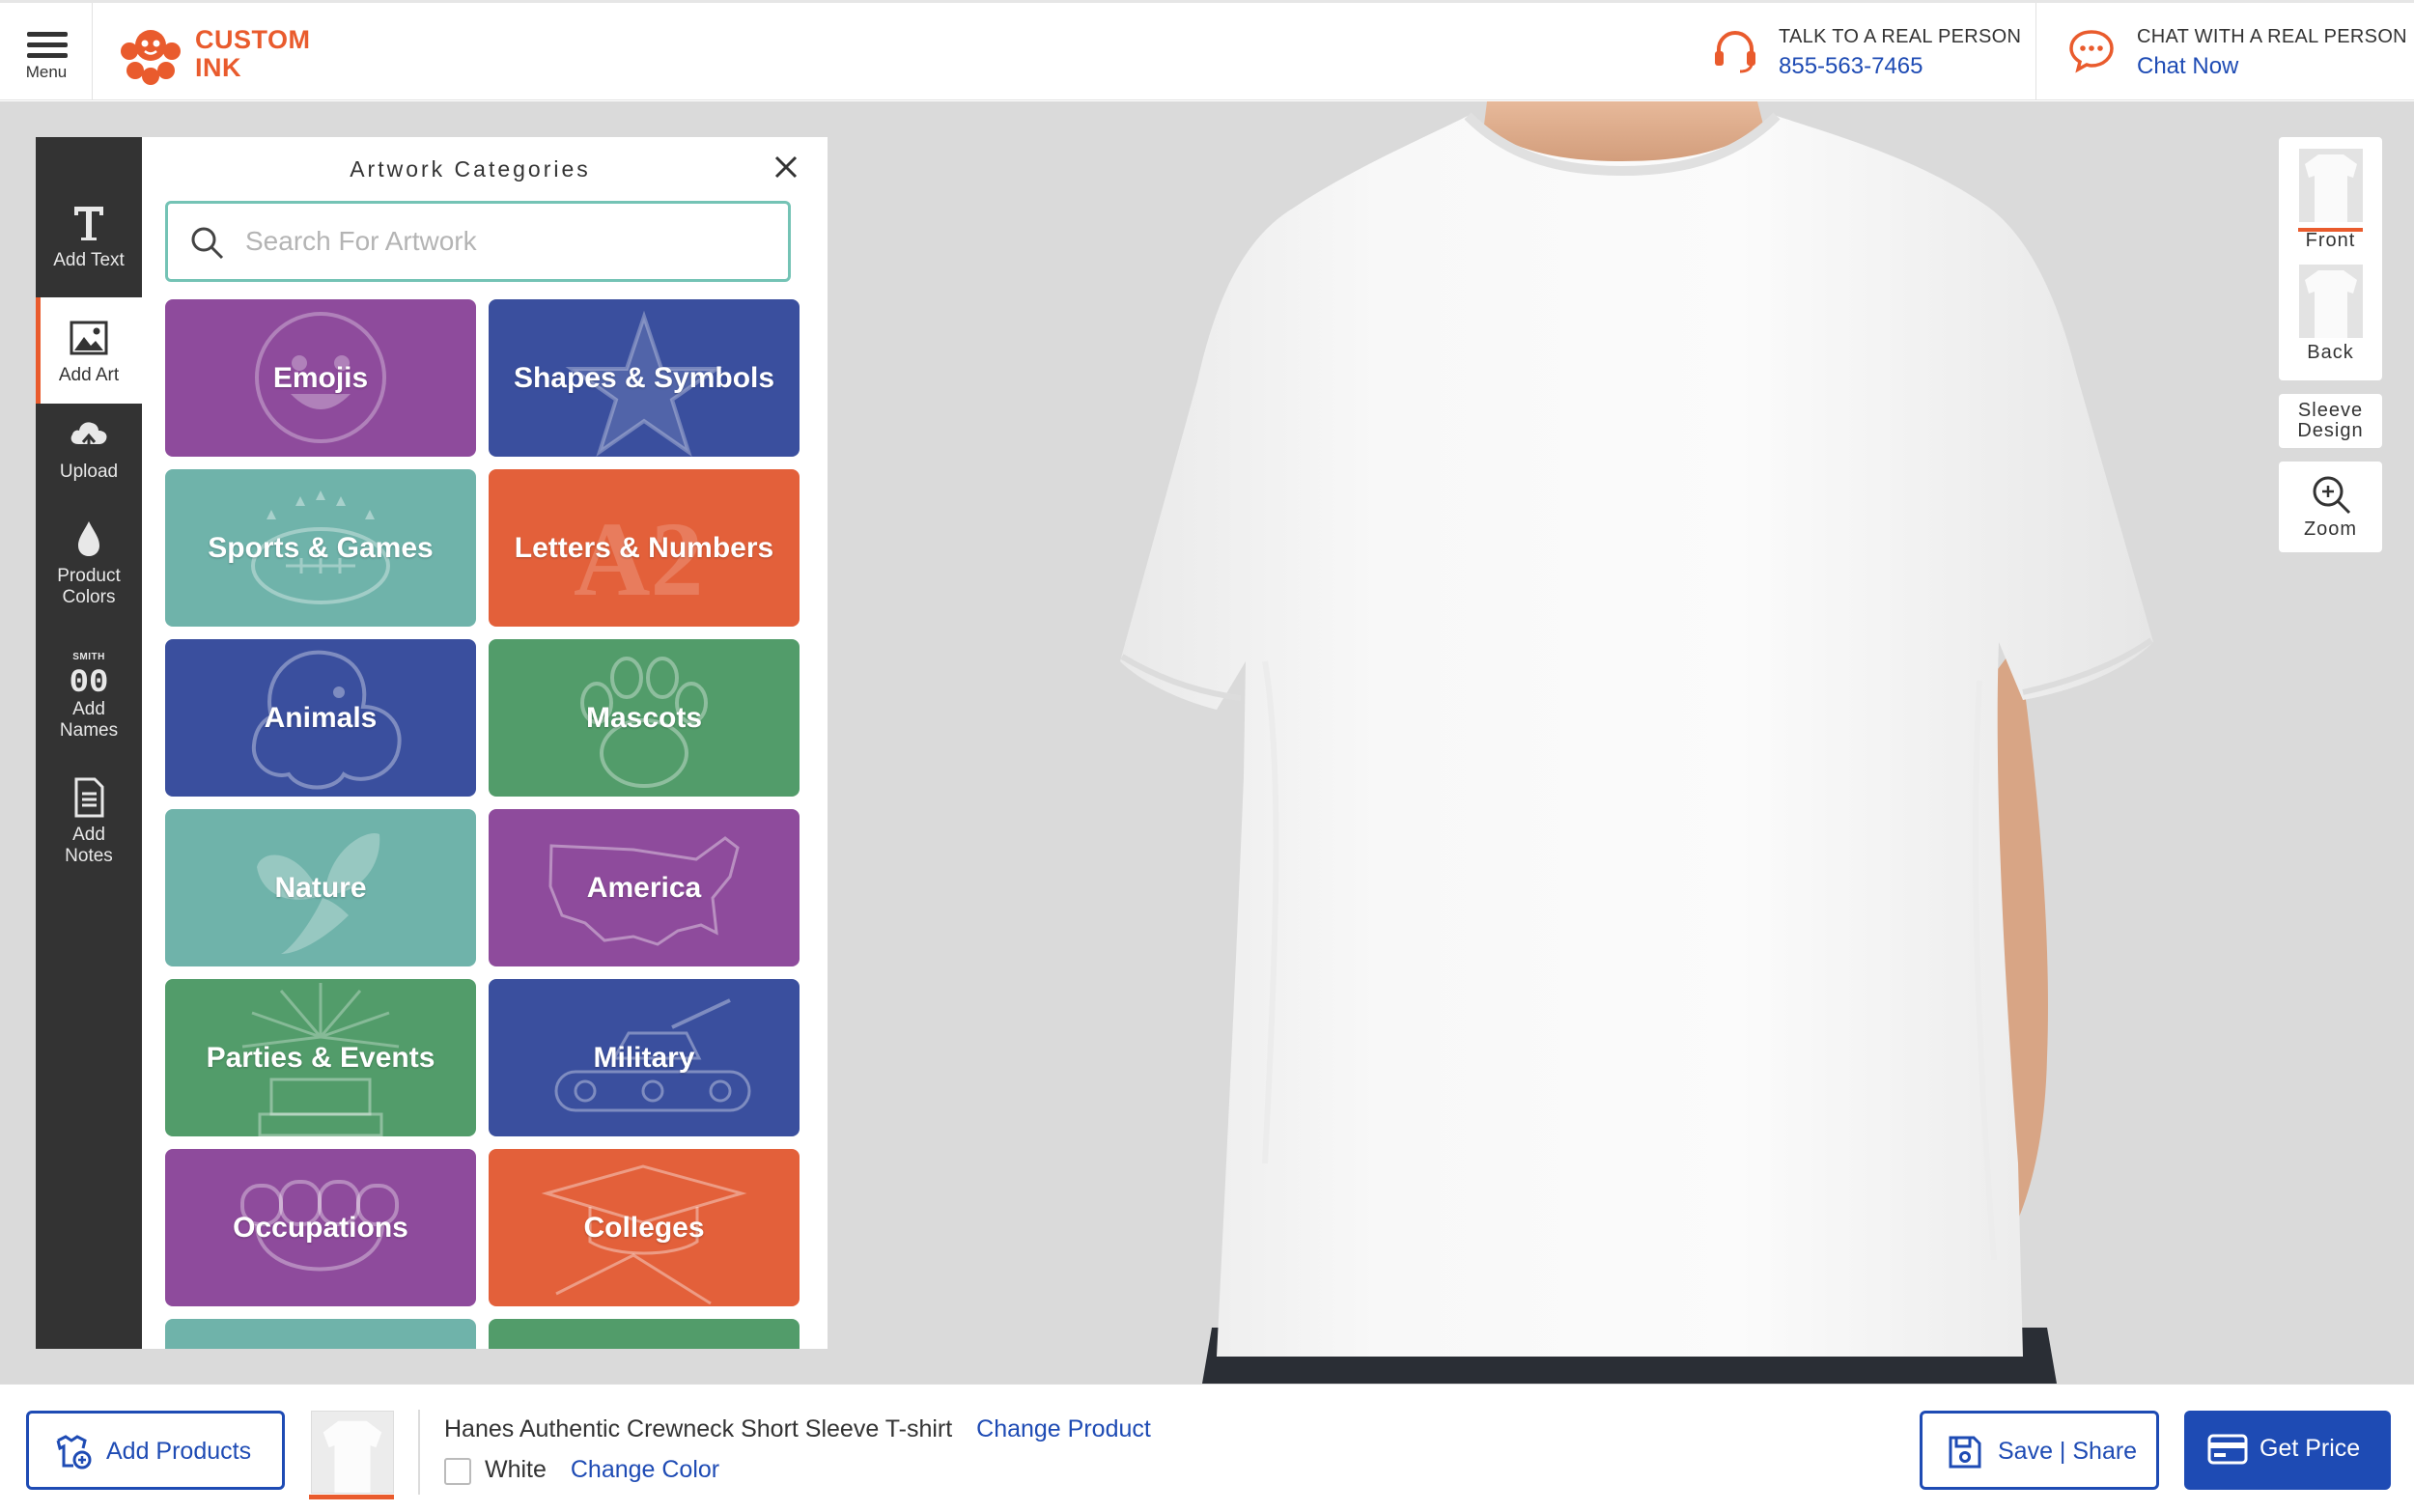  I want to click on category-occupations: Occupations, so click(320, 1228).